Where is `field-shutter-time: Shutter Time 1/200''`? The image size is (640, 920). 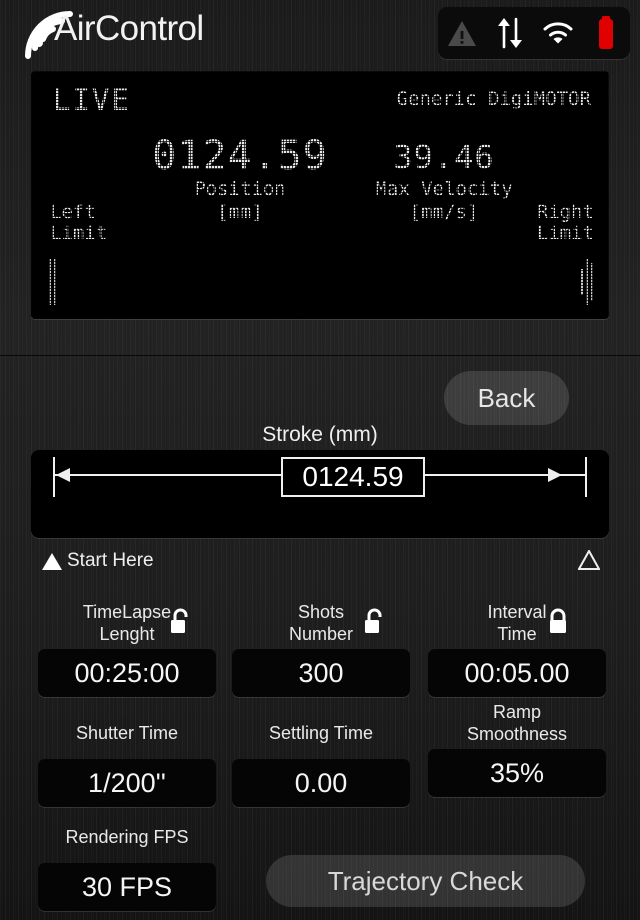
field-shutter-time: Shutter Time 1/200'' is located at coordinates (127, 759).